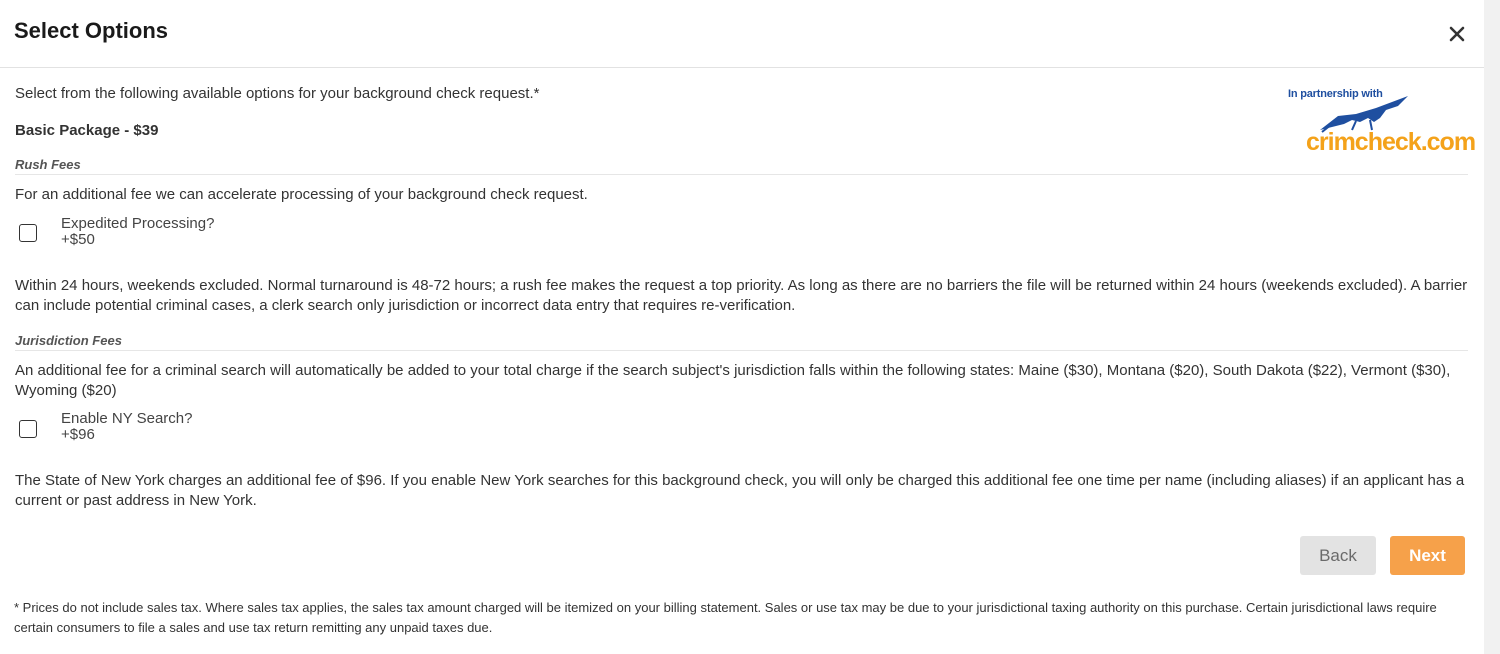 The width and height of the screenshot is (1500, 654). What do you see at coordinates (91, 30) in the screenshot?
I see `modal-title: Select Options` at bounding box center [91, 30].